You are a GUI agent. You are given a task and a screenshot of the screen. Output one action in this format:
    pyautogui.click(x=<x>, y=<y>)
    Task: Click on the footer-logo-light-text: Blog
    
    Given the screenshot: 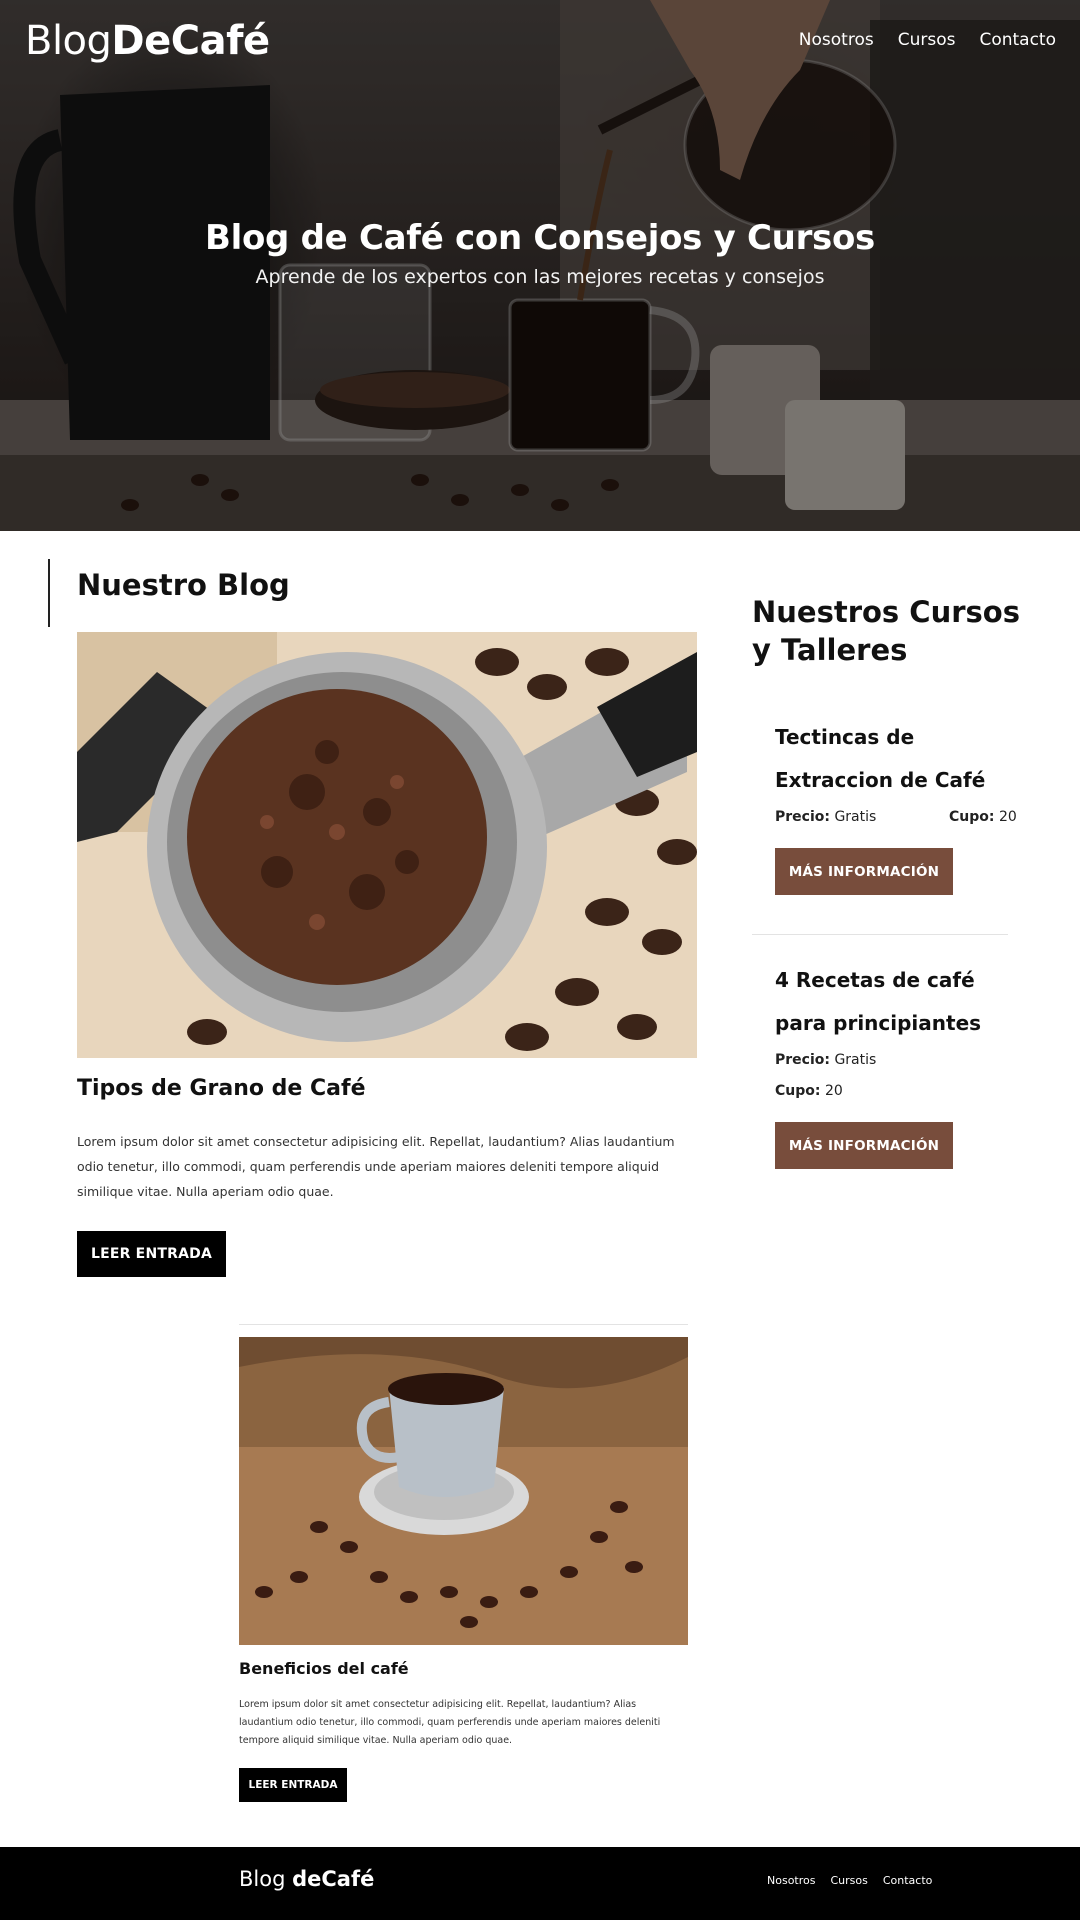 What is the action you would take?
    pyautogui.click(x=266, y=1879)
    